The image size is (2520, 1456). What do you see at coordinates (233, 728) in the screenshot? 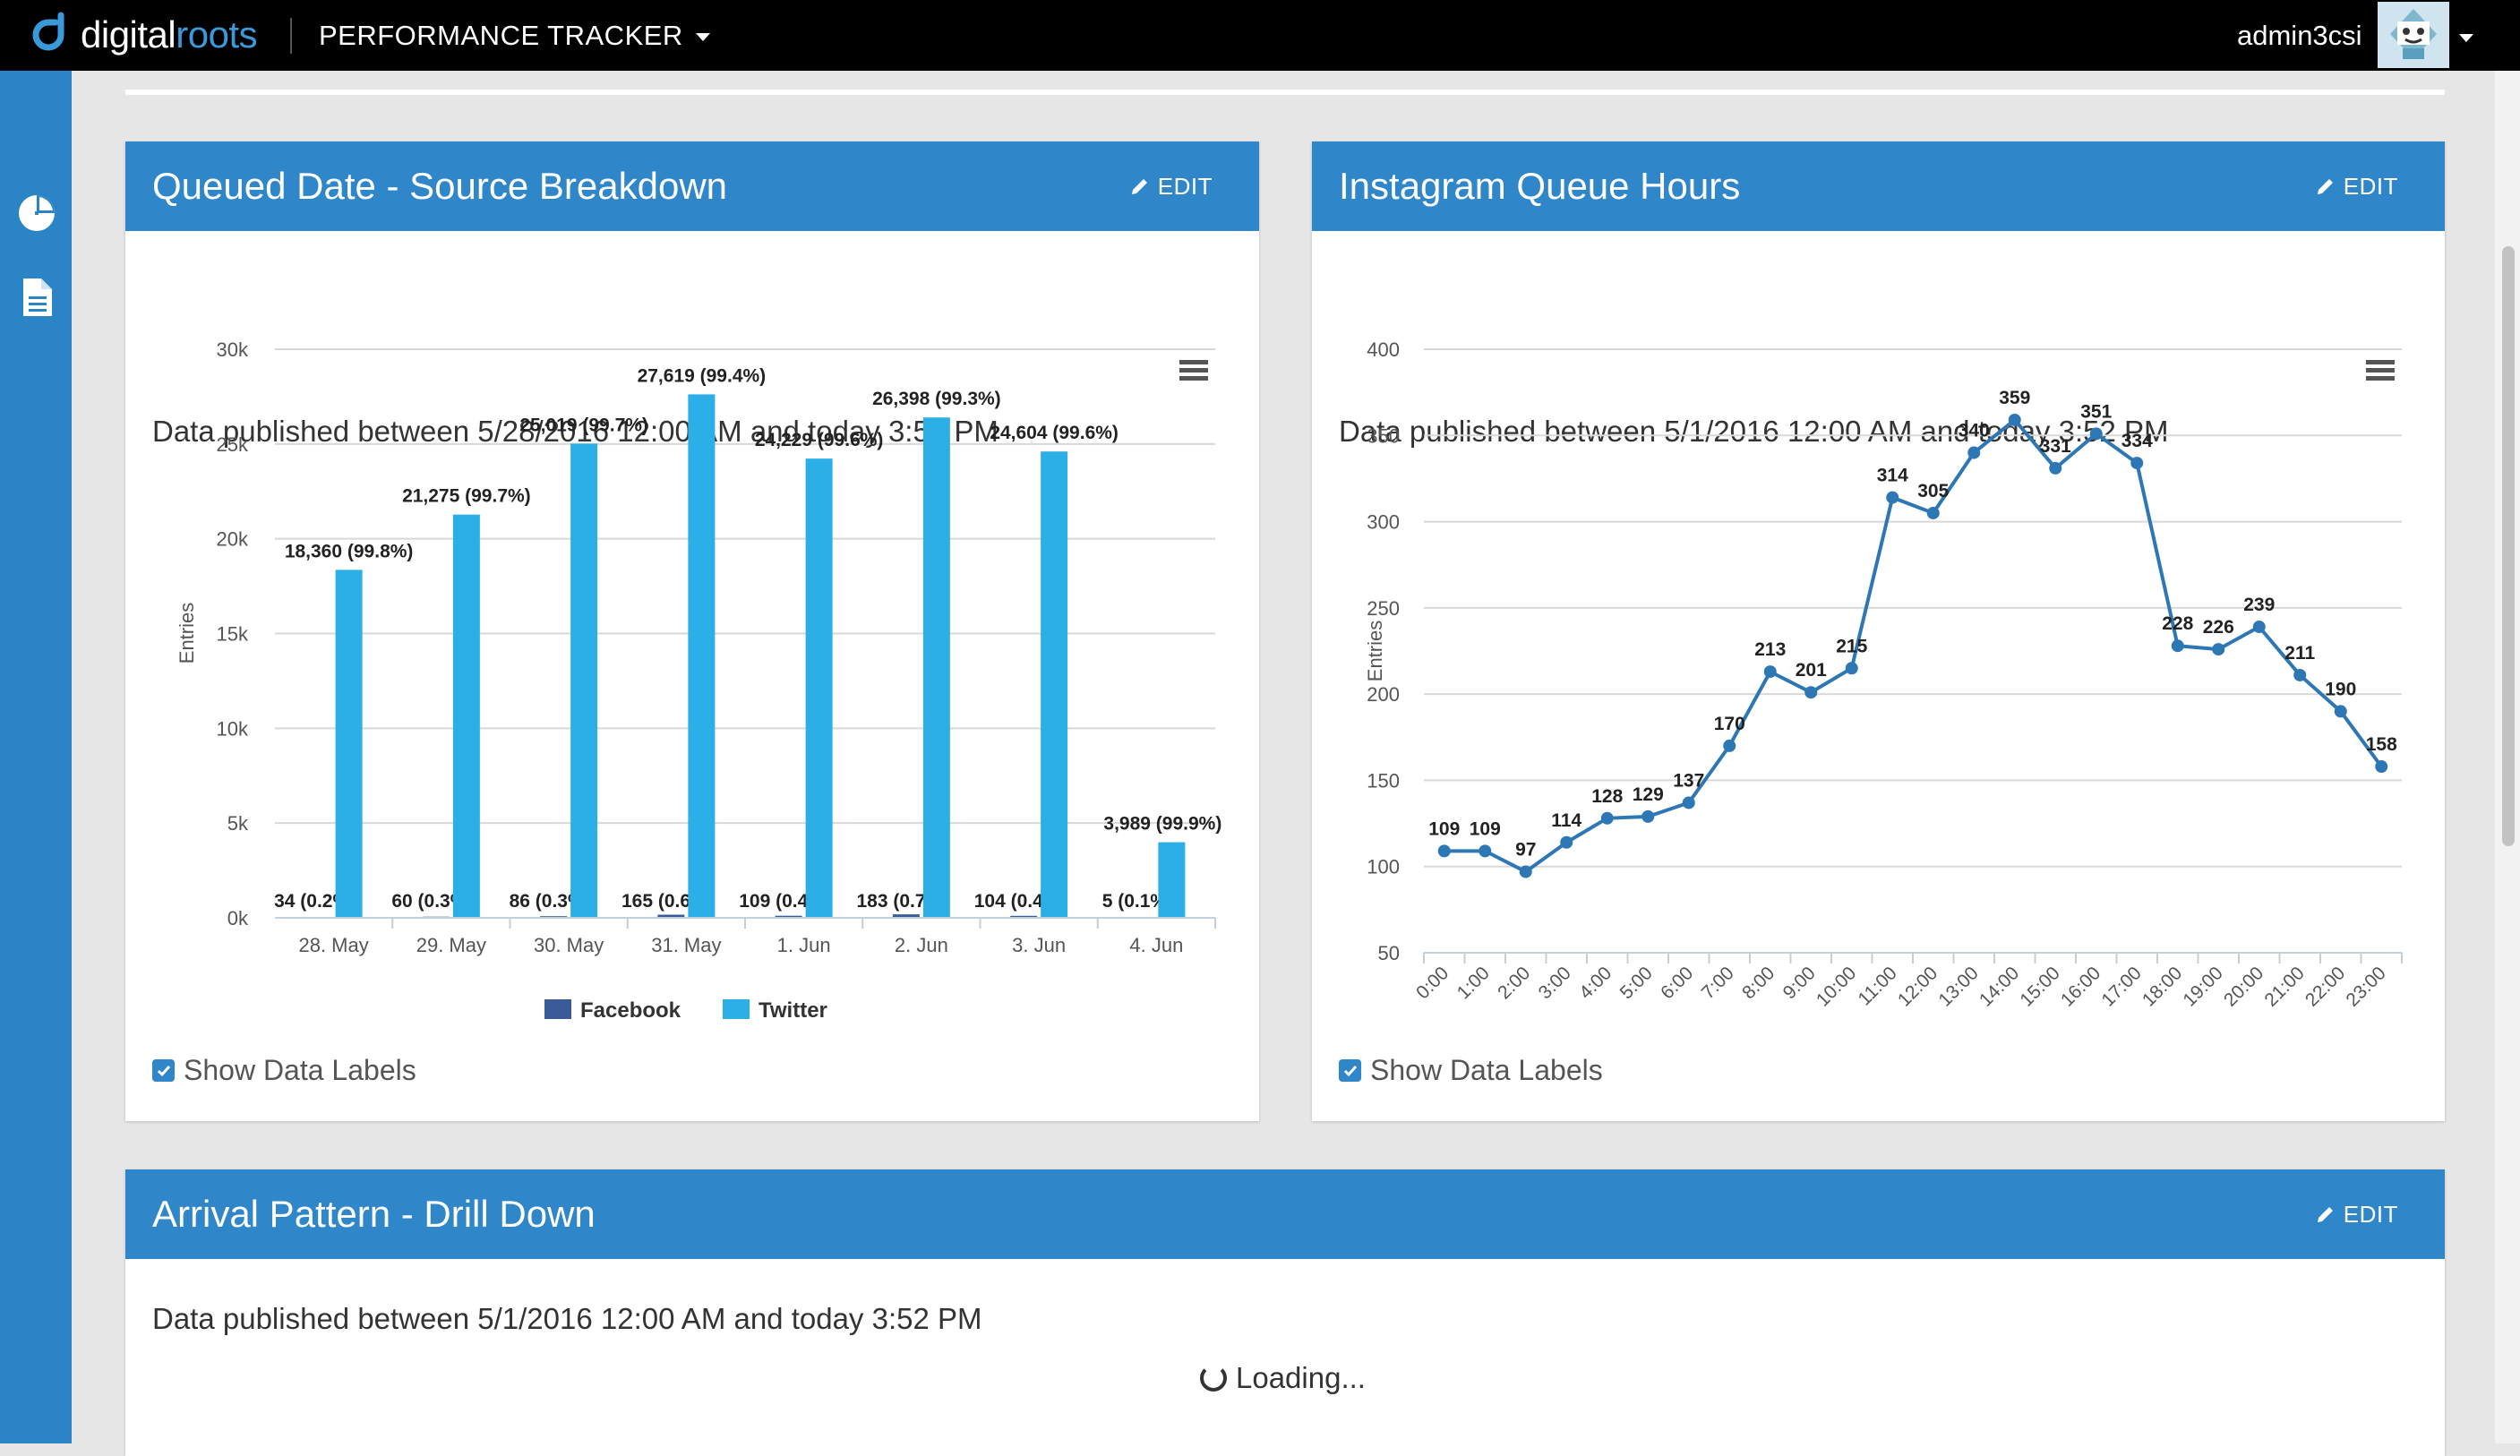
I see `y-tick-label: 10k` at bounding box center [233, 728].